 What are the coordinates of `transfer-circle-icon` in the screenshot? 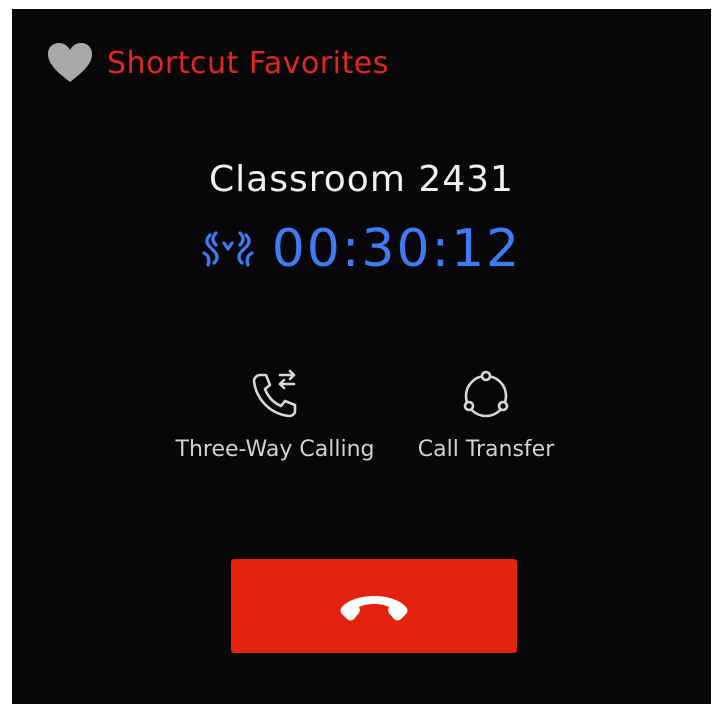 It's located at (486, 394).